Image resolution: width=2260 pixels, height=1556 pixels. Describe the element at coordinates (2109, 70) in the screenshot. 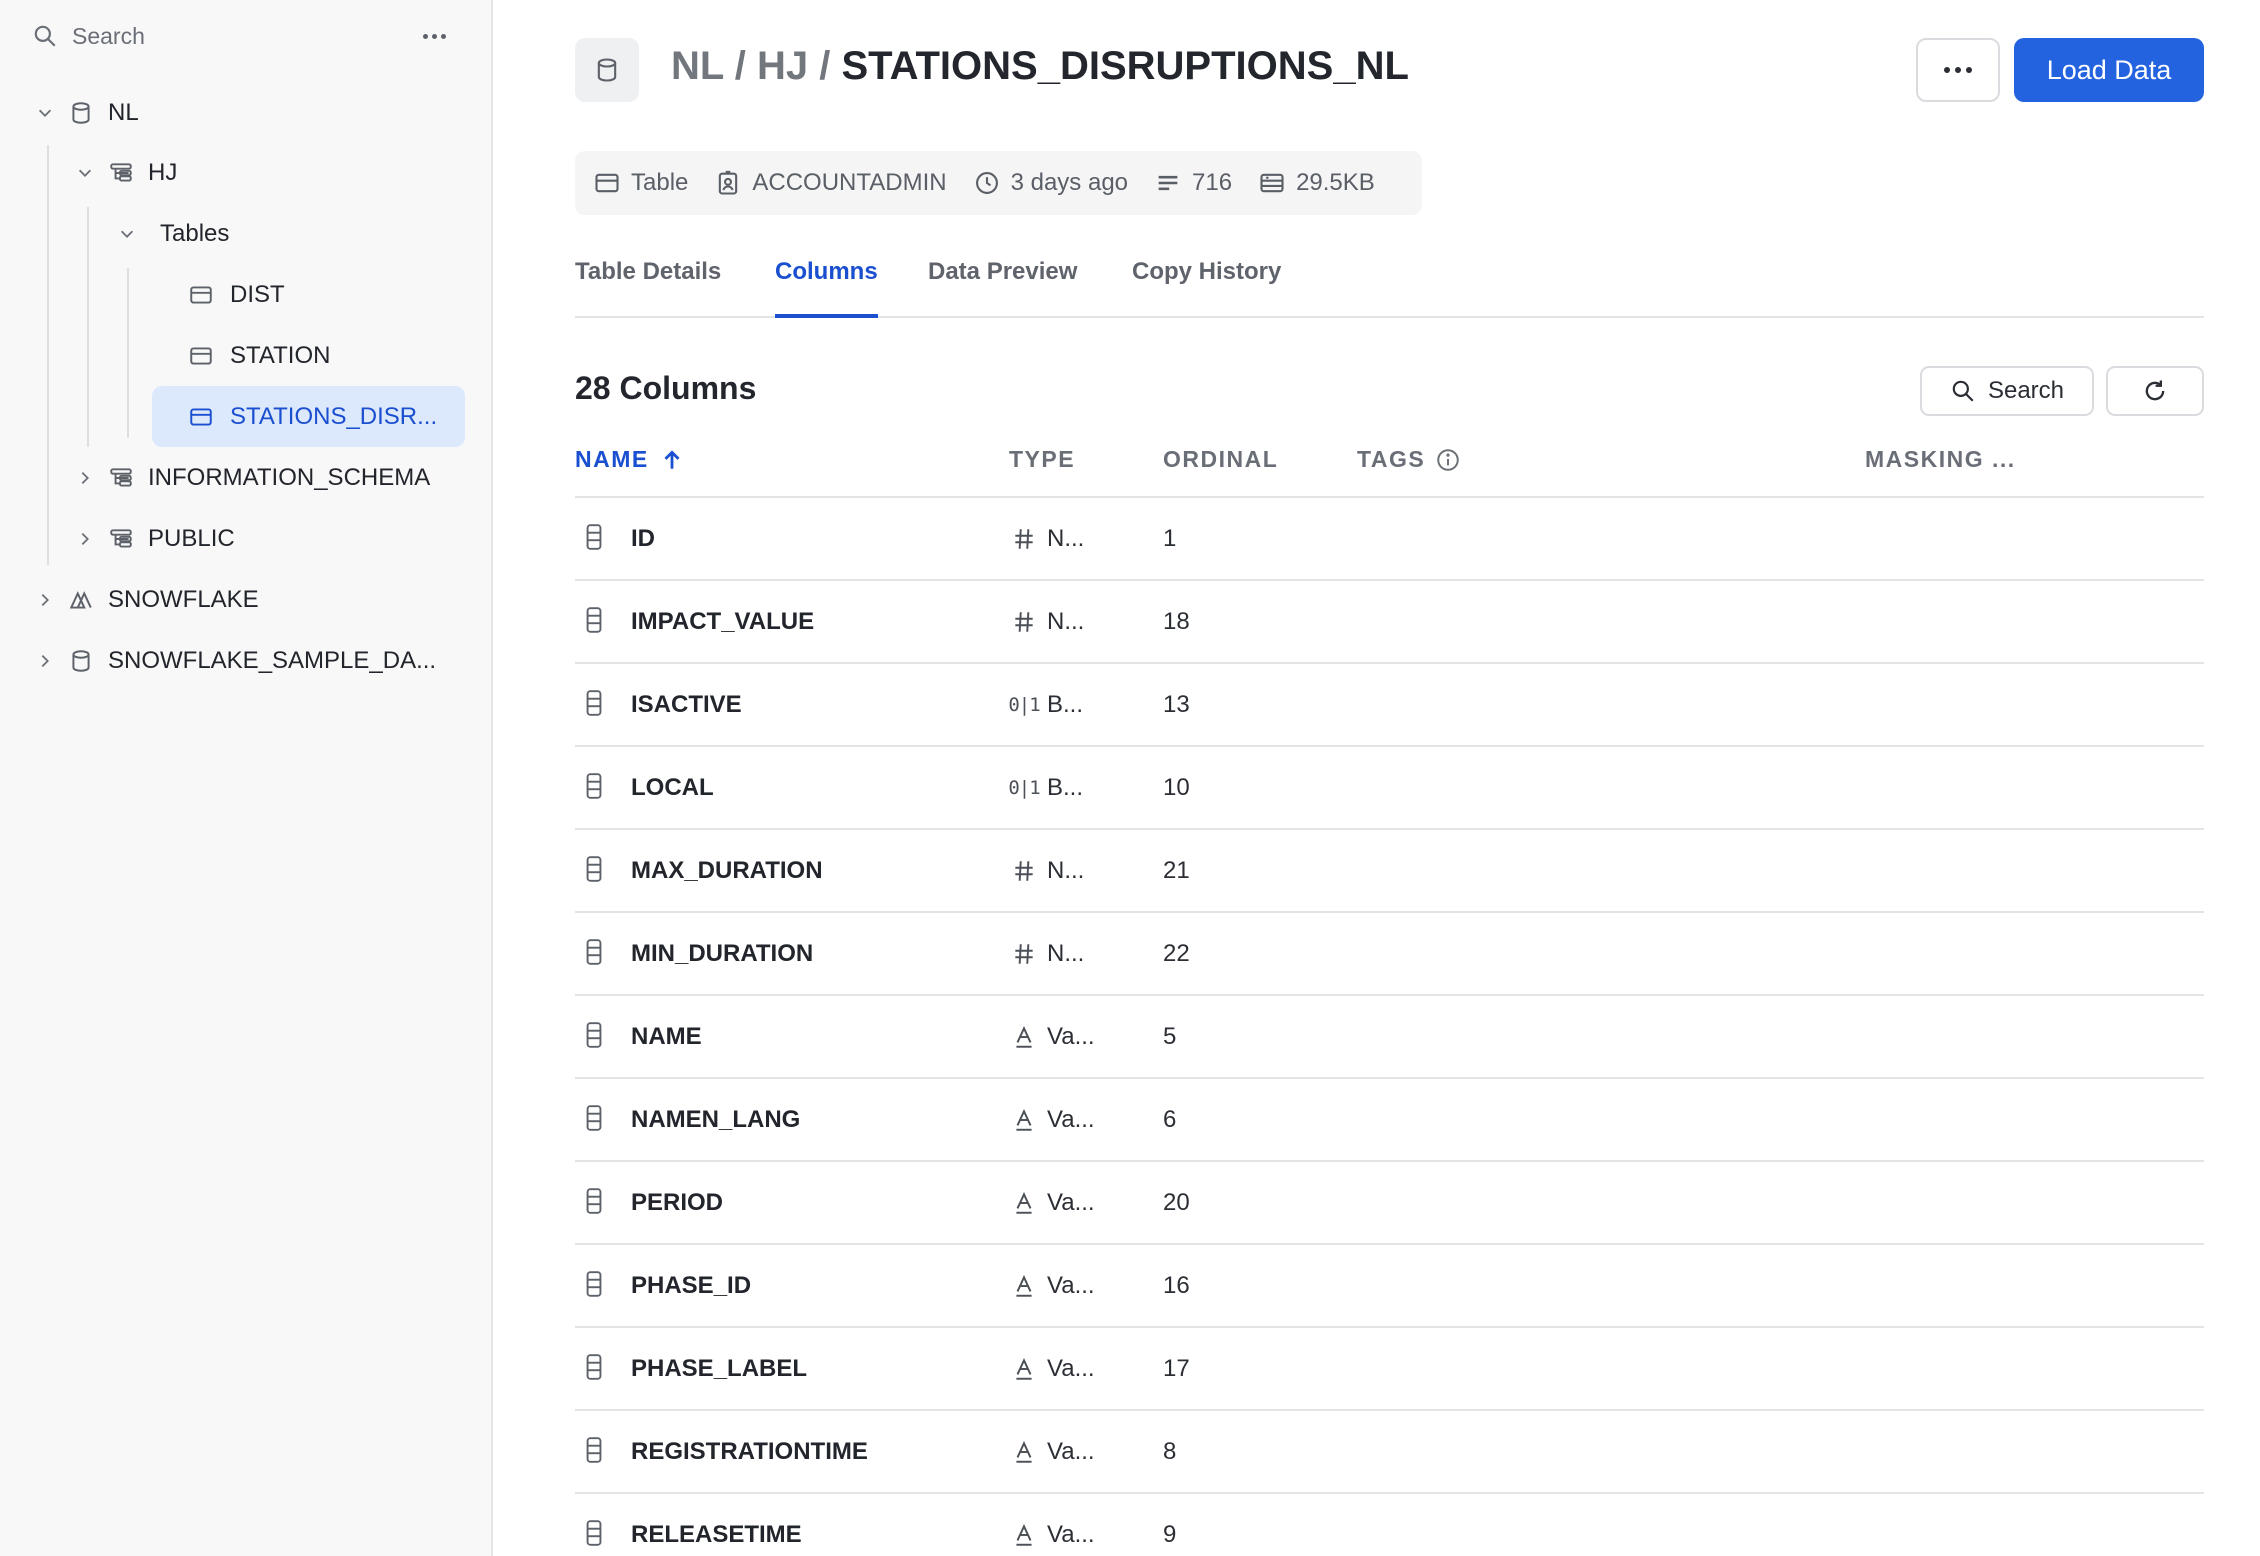

I see `load-data-button: Load Data` at that location.